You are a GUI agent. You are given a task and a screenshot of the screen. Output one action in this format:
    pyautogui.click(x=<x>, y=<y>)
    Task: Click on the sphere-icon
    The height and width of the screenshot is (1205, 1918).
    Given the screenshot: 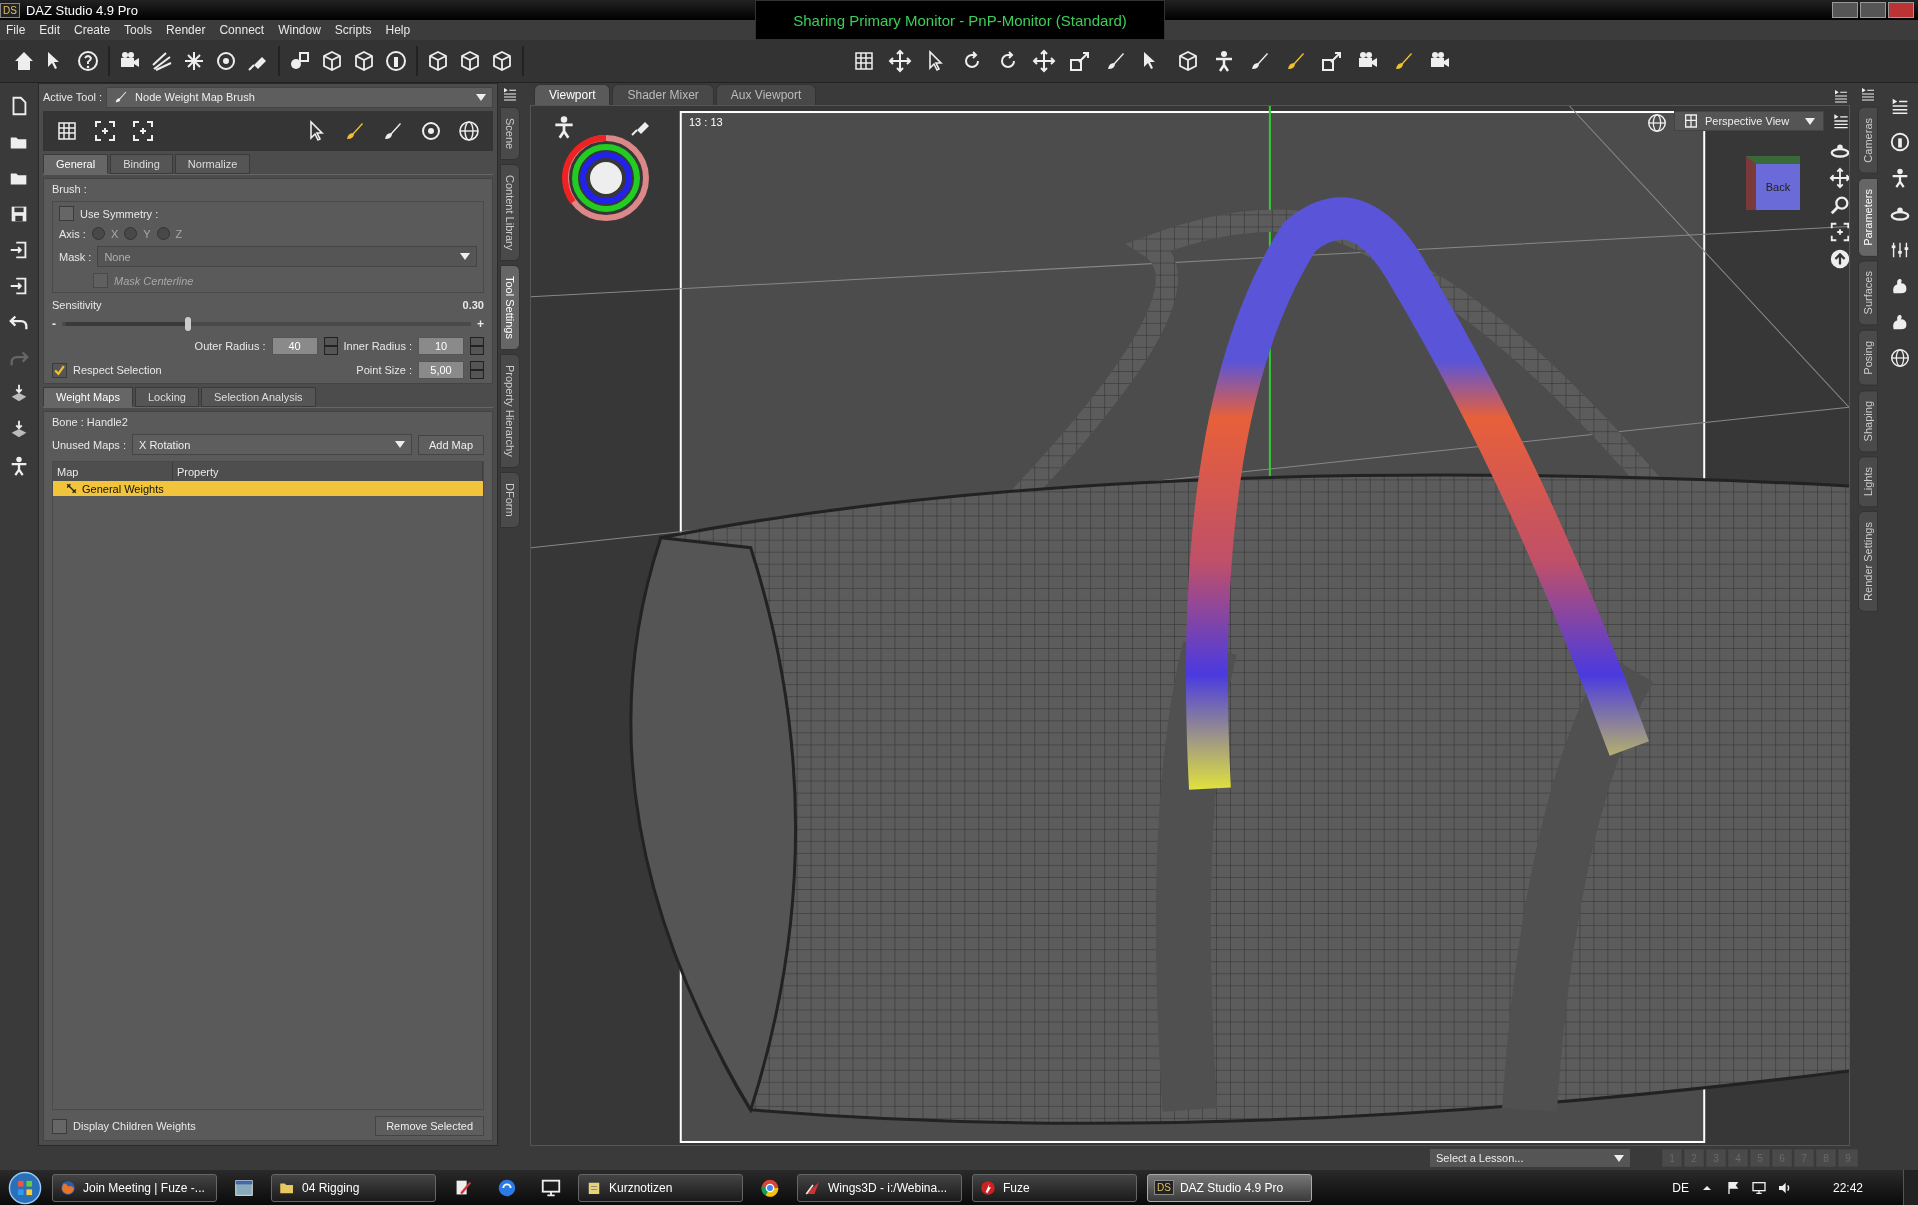 What is the action you would take?
    pyautogui.click(x=1657, y=123)
    